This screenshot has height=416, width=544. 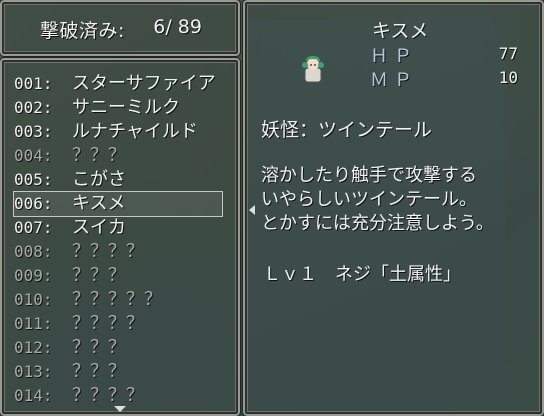 I want to click on list-item: 008: ？？？？, so click(x=121, y=252).